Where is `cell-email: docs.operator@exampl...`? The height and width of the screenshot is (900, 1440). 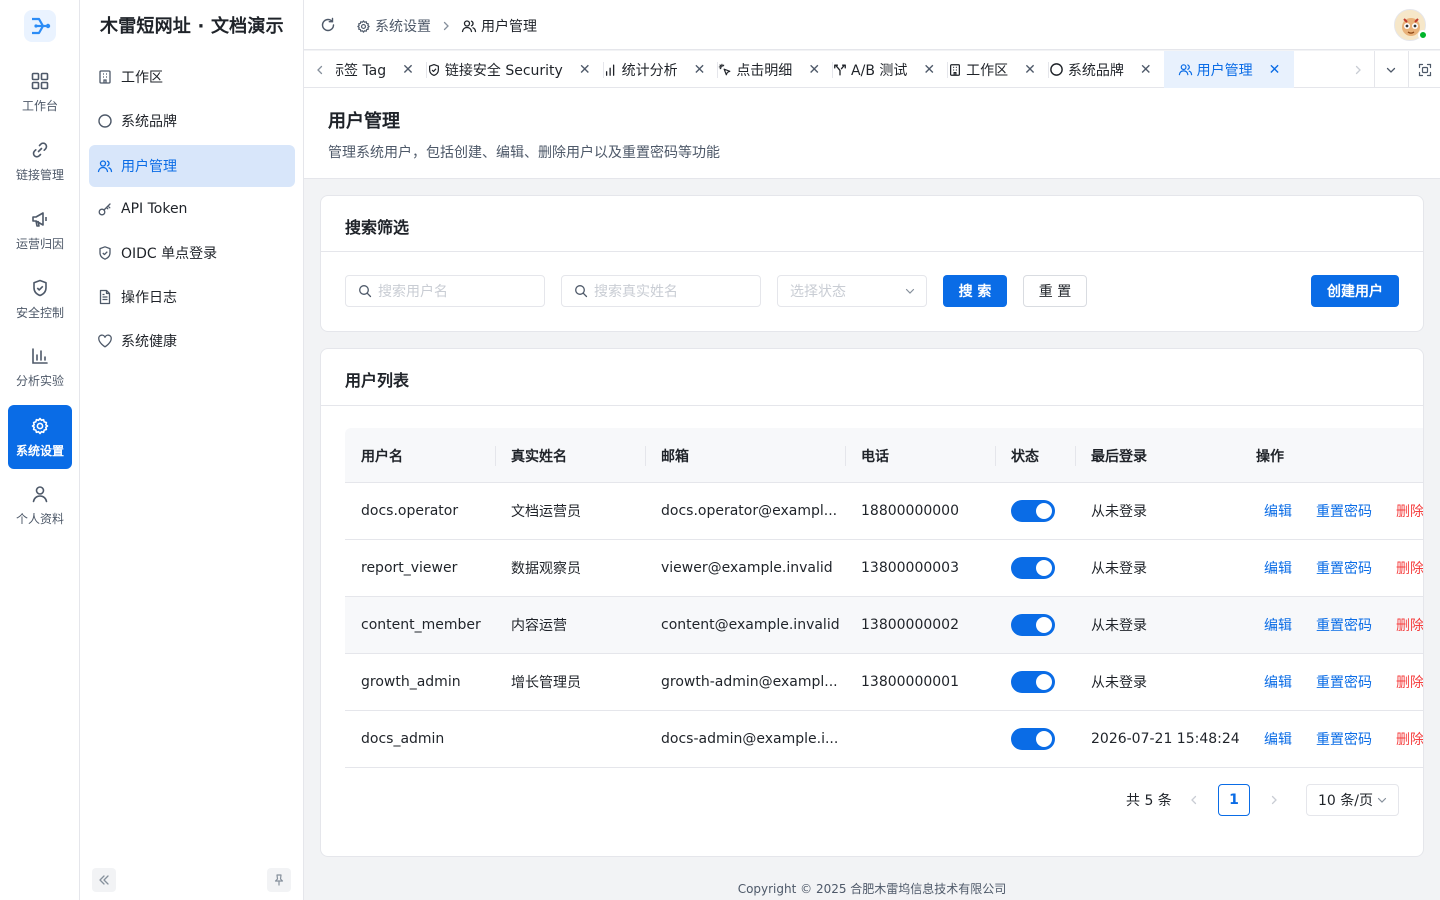
cell-email: docs.operator@exampl... is located at coordinates (749, 511).